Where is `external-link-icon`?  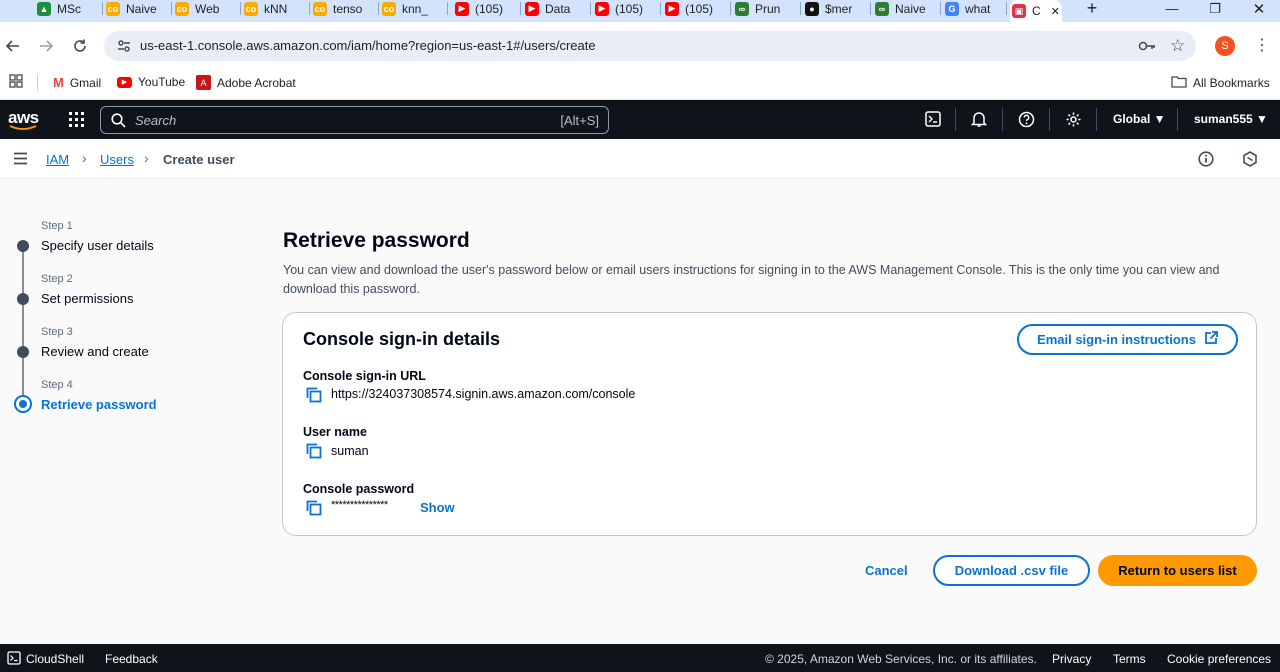 external-link-icon is located at coordinates (1211, 339).